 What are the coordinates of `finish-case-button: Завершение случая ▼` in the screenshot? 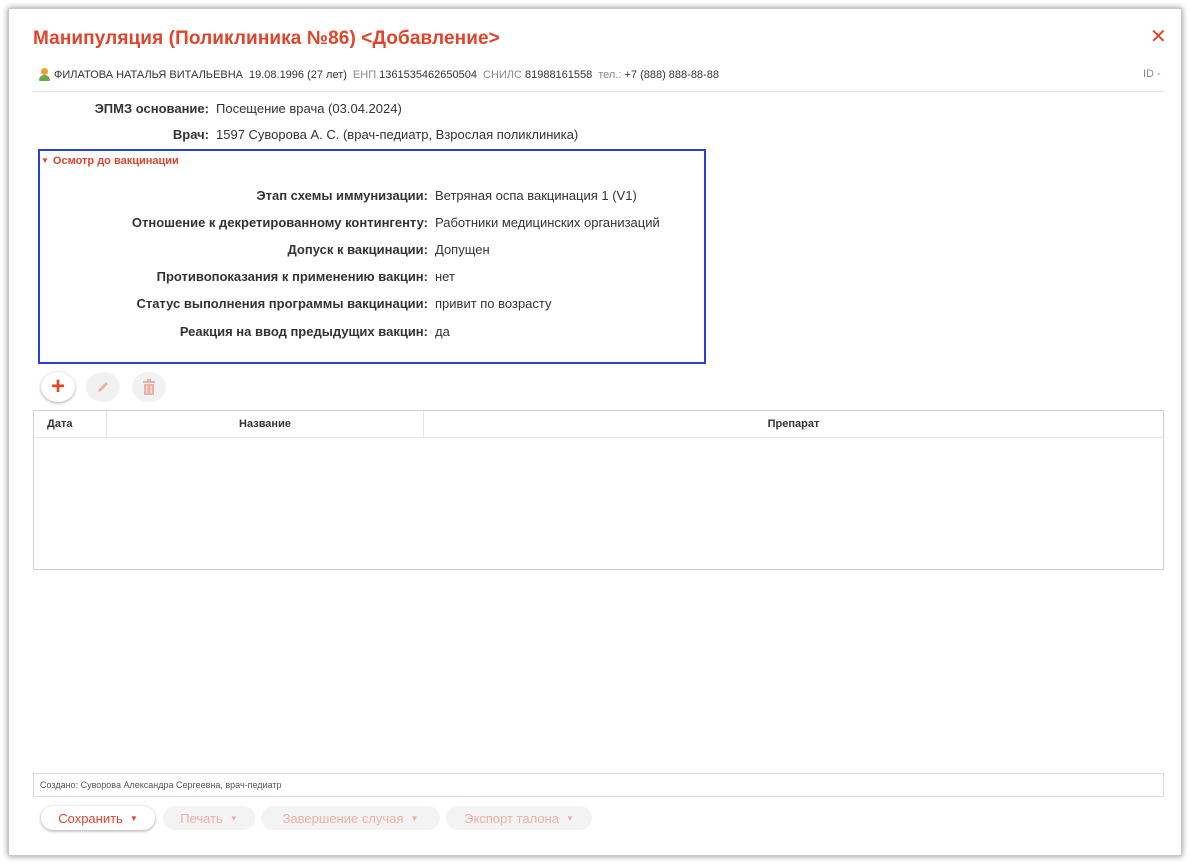 It's located at (350, 818).